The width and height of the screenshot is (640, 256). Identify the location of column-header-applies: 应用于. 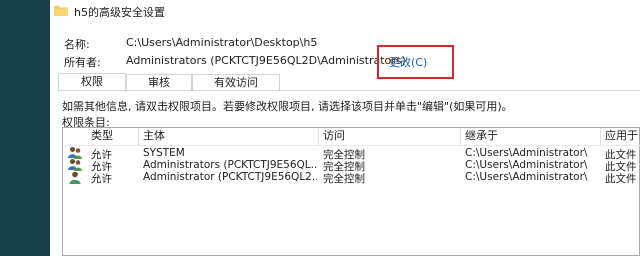
(620, 136).